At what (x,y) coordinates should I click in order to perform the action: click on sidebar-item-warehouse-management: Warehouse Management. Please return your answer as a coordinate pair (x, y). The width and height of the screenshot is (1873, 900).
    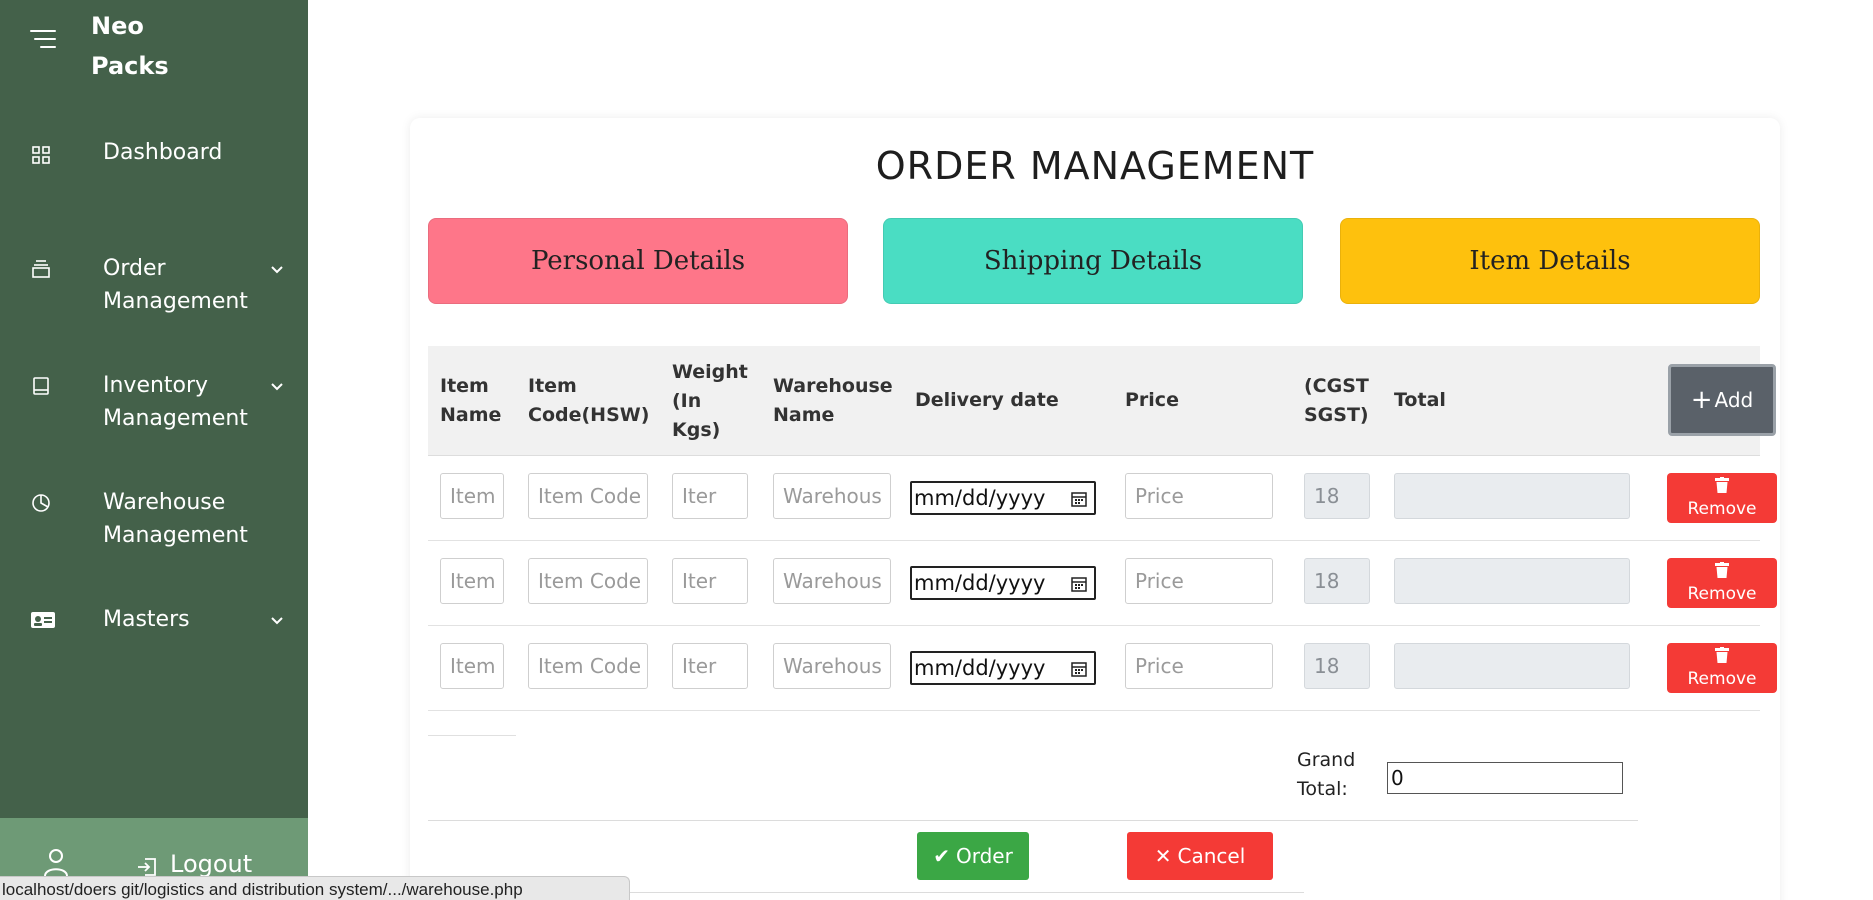
    Looking at the image, I should click on (154, 519).